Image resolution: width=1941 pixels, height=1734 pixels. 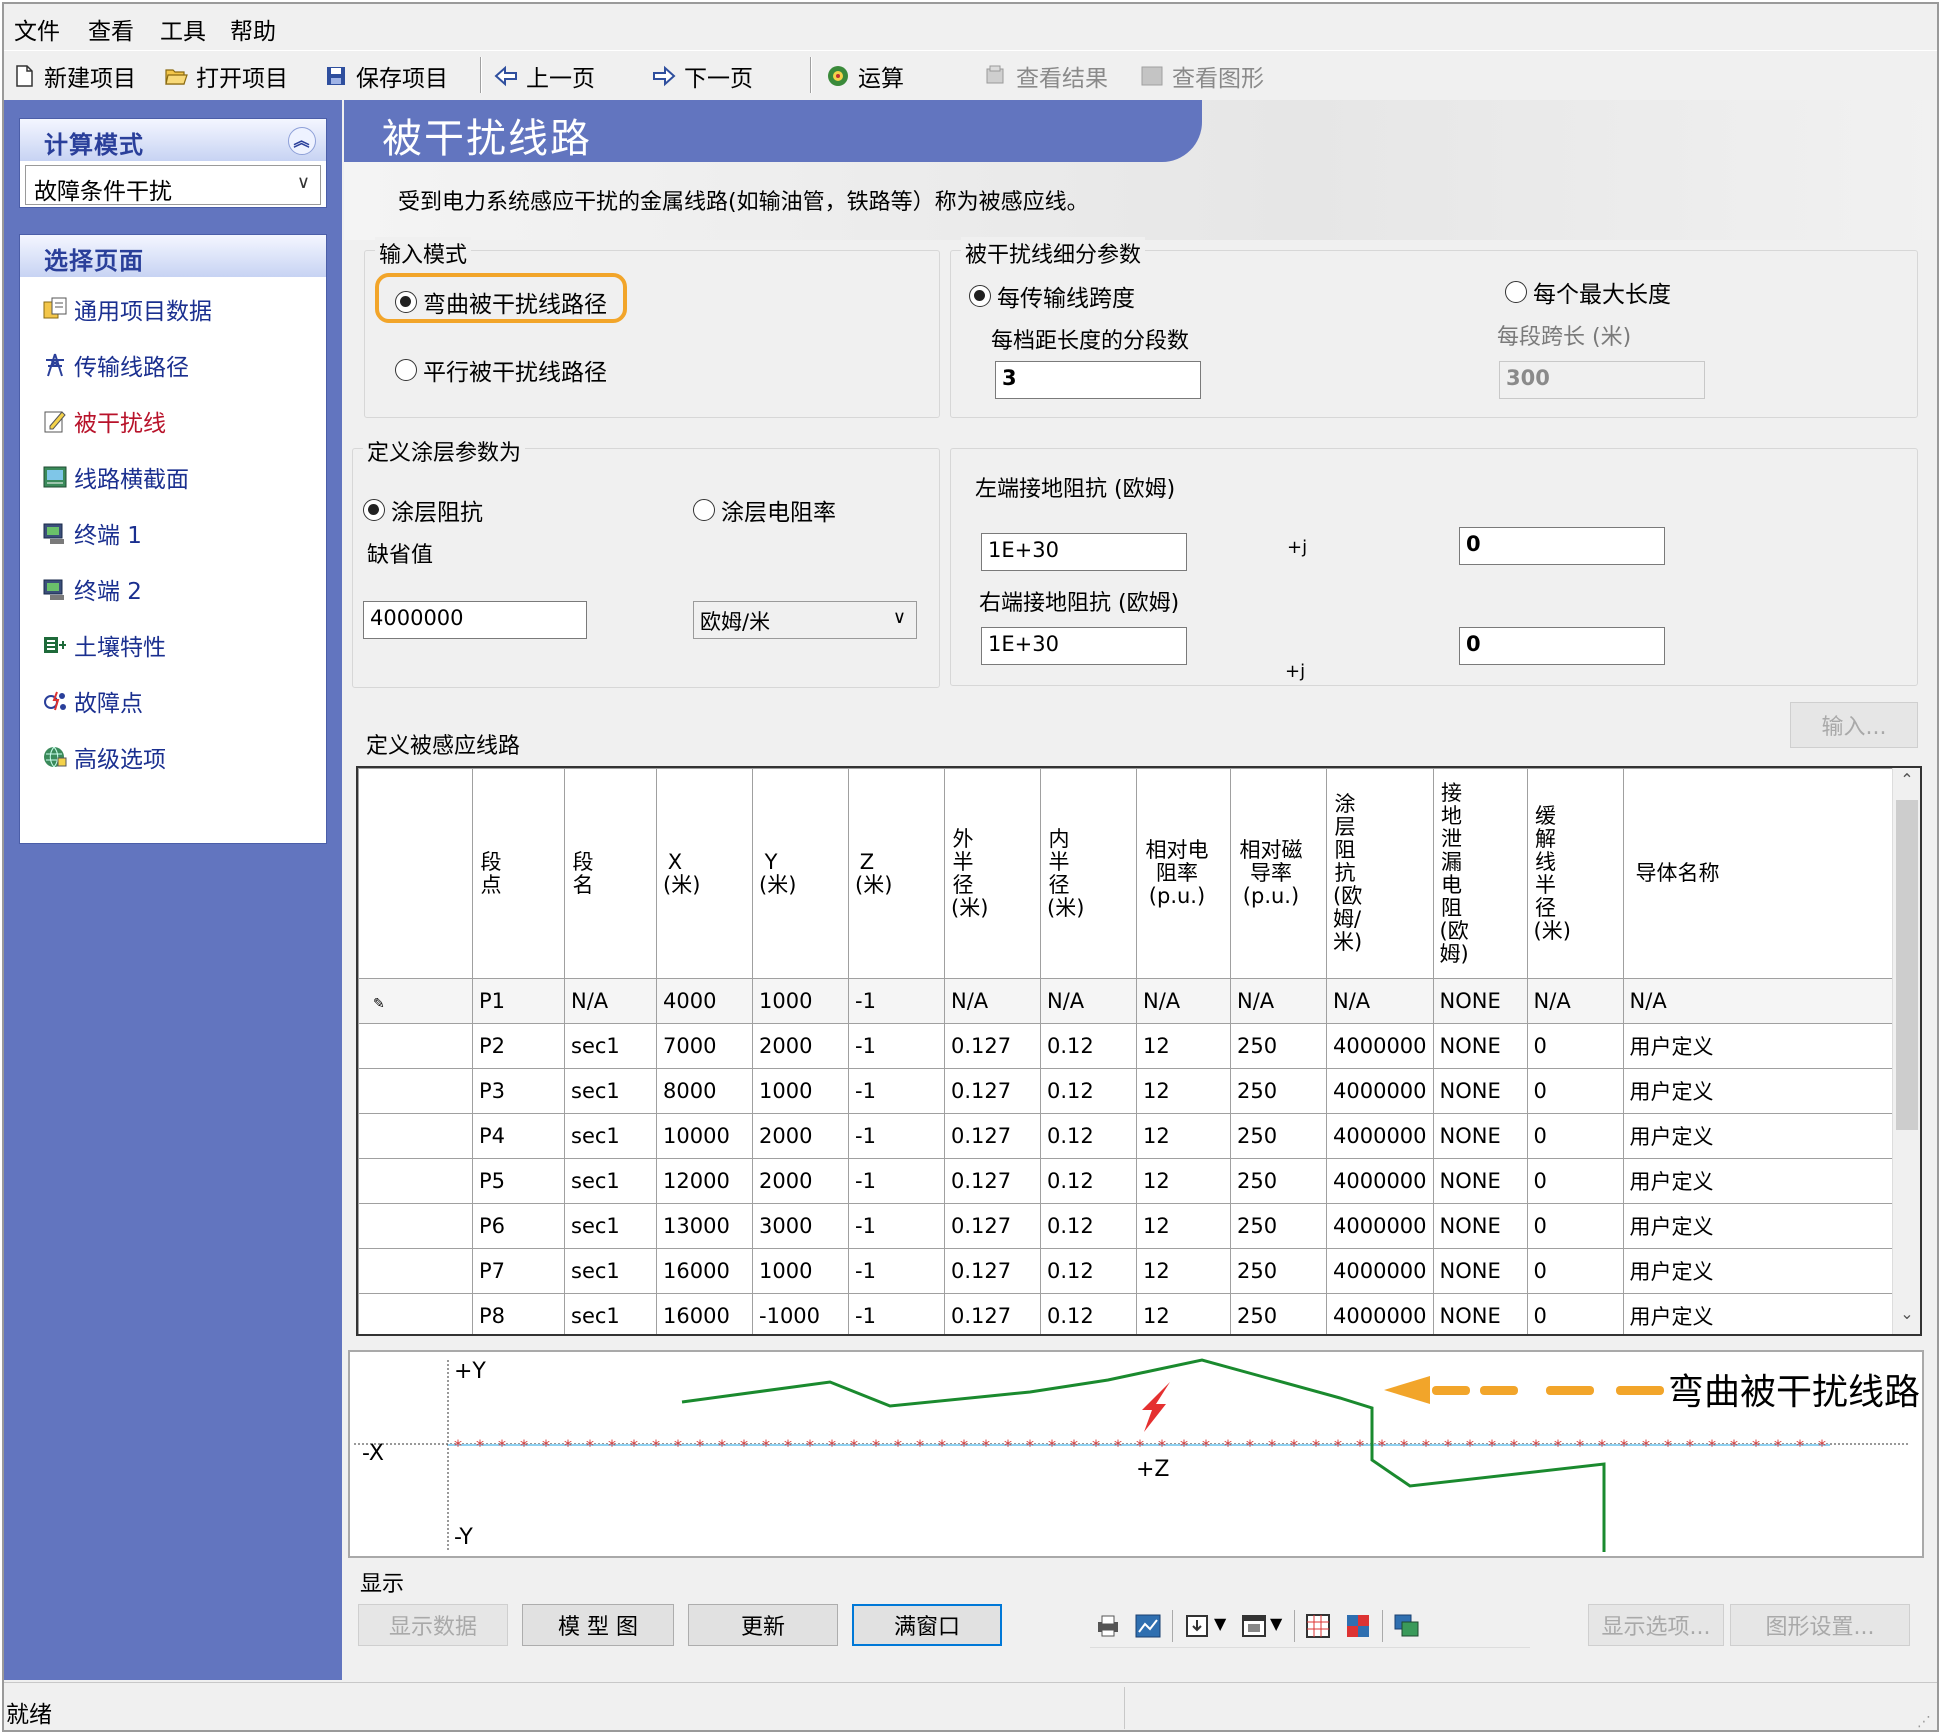 What do you see at coordinates (518, 873) in the screenshot?
I see `column-header: 段点` at bounding box center [518, 873].